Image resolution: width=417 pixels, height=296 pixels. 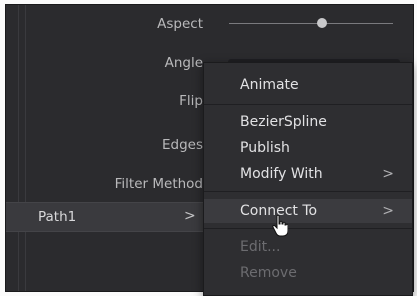 I want to click on aspect-slider, so click(x=311, y=23).